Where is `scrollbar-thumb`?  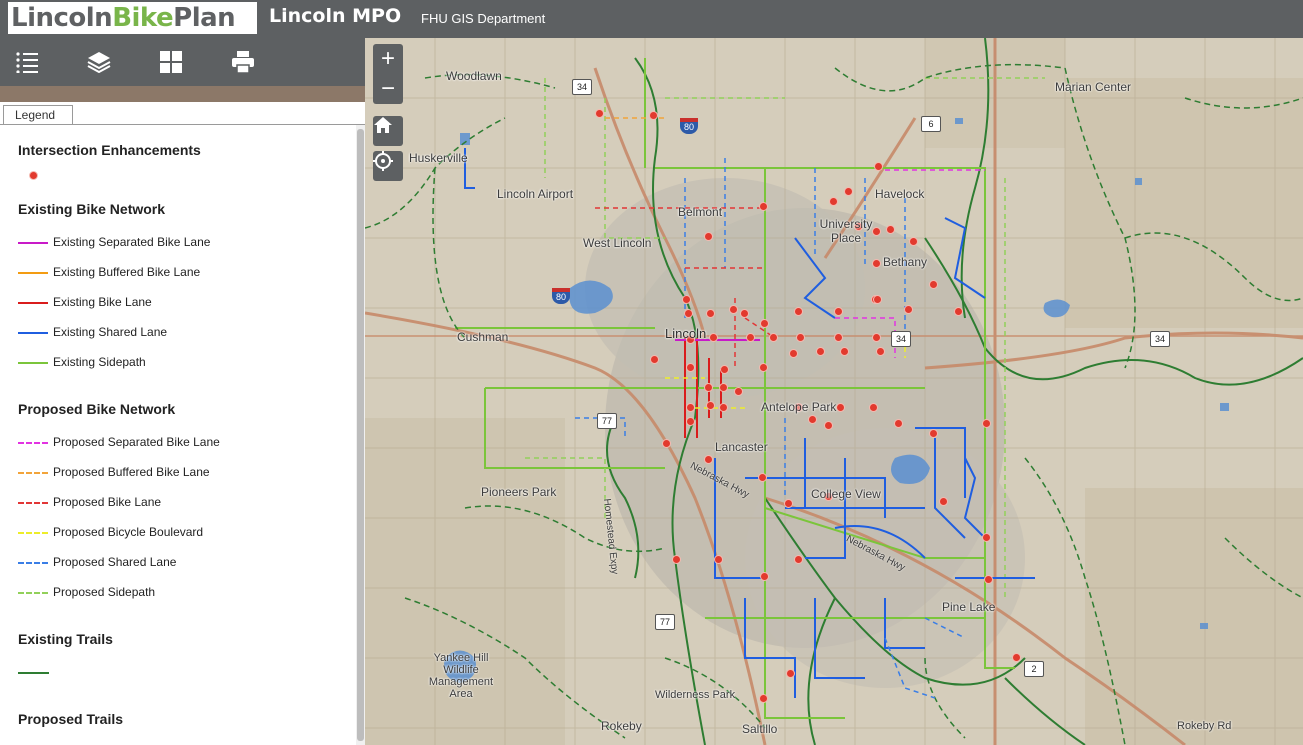 scrollbar-thumb is located at coordinates (360, 435).